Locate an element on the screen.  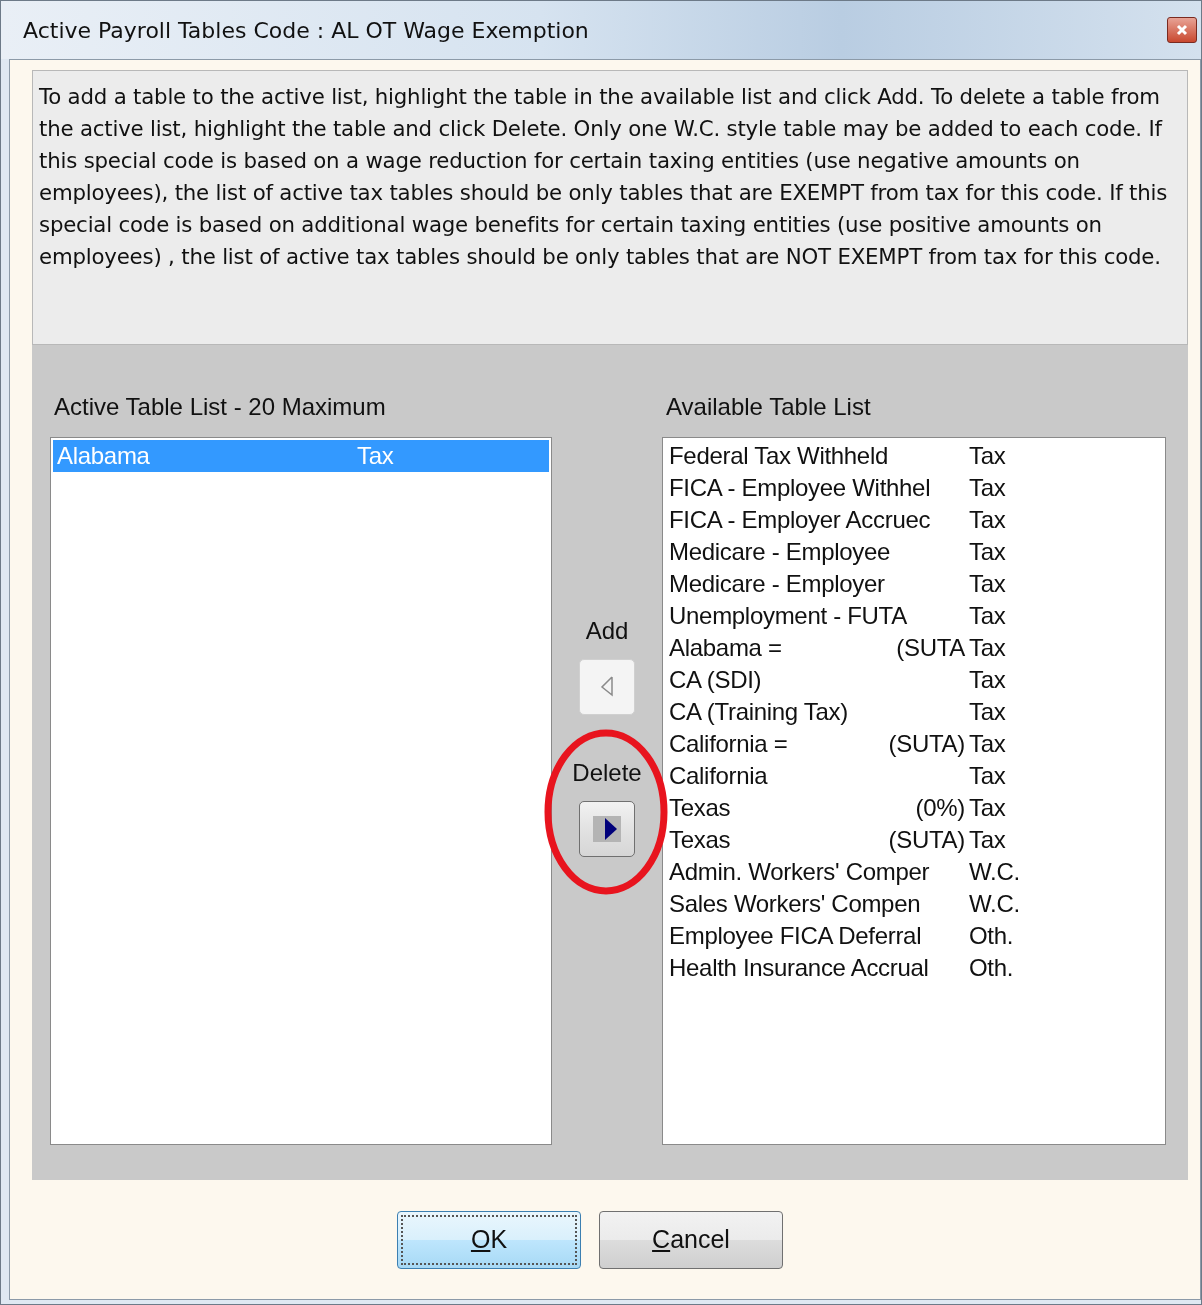
list-label: Available Table List is located at coordinates (769, 407).